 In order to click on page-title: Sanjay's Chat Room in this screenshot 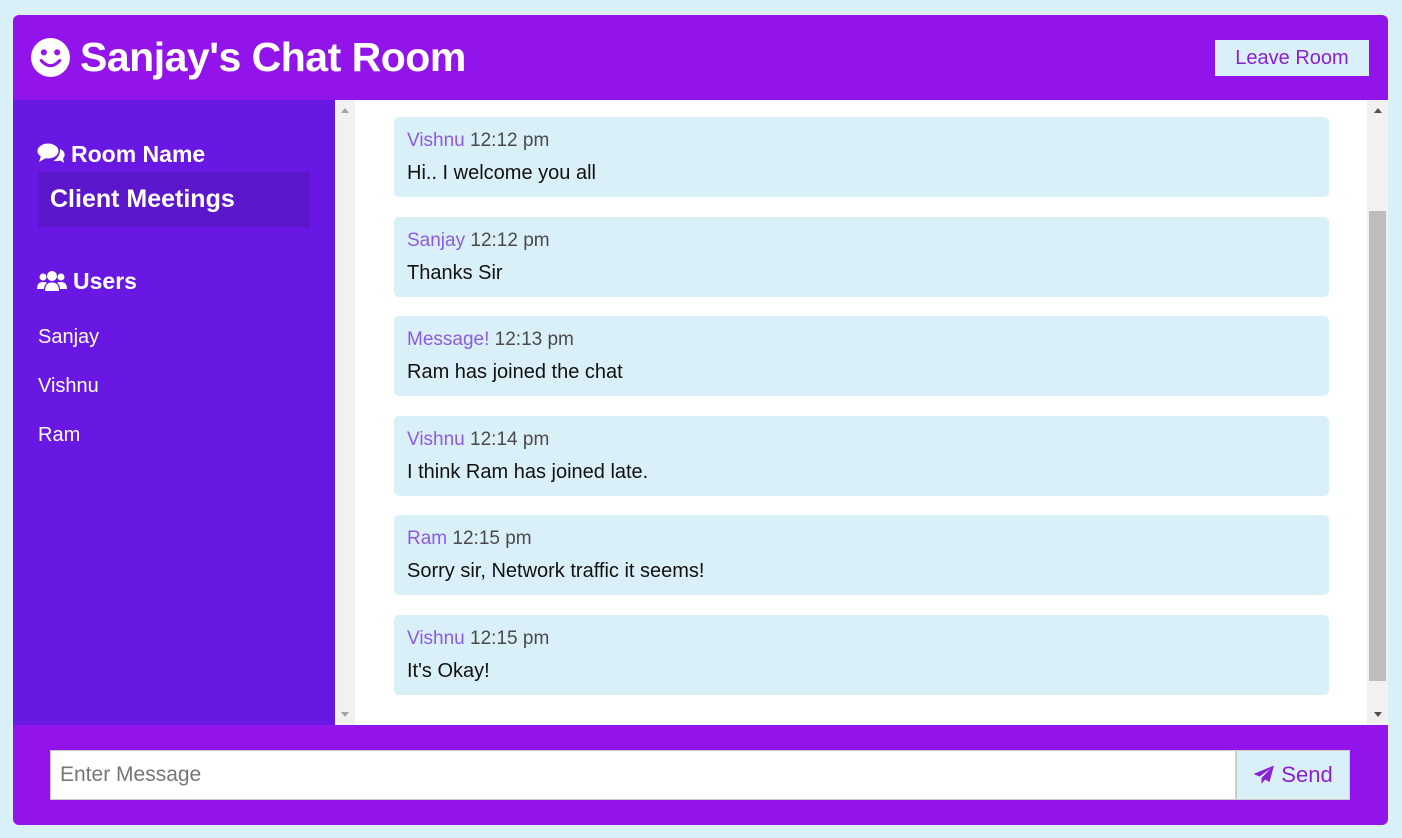, I will do `click(273, 57)`.